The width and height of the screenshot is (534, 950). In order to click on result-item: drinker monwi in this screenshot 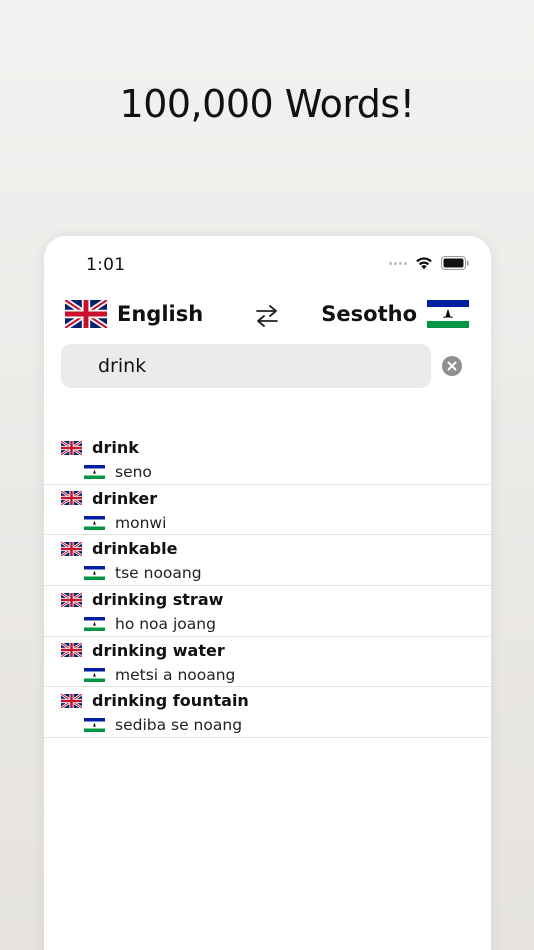, I will do `click(267, 510)`.